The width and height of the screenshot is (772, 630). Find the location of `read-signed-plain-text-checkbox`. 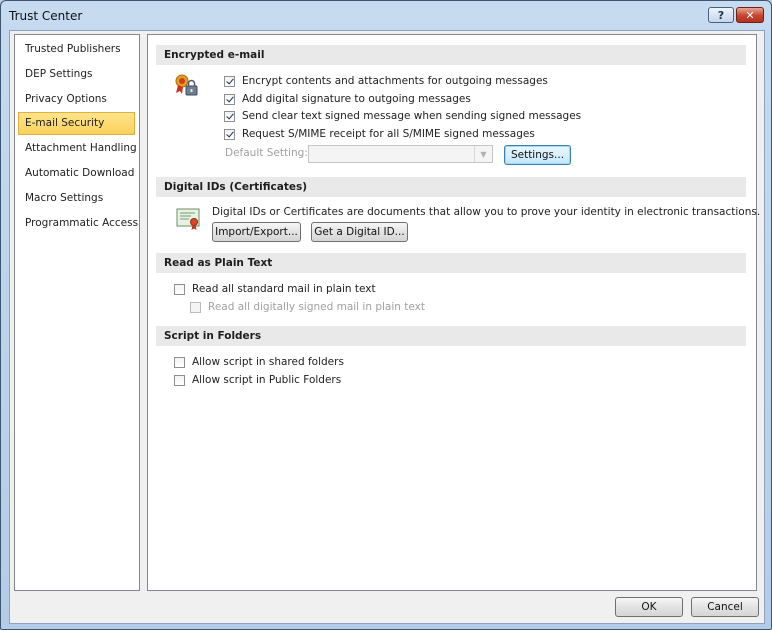

read-signed-plain-text-checkbox is located at coordinates (195, 307).